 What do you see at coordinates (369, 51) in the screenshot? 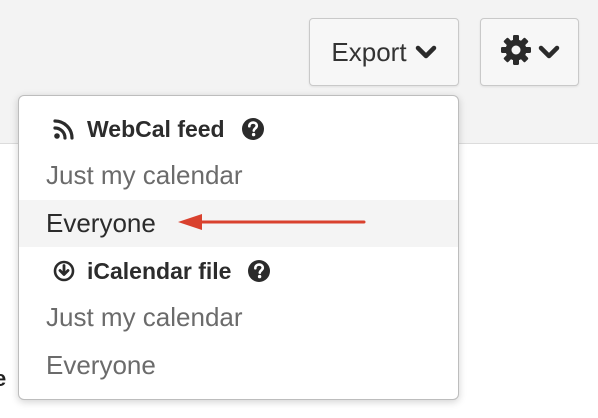
I see `export-label: Export` at bounding box center [369, 51].